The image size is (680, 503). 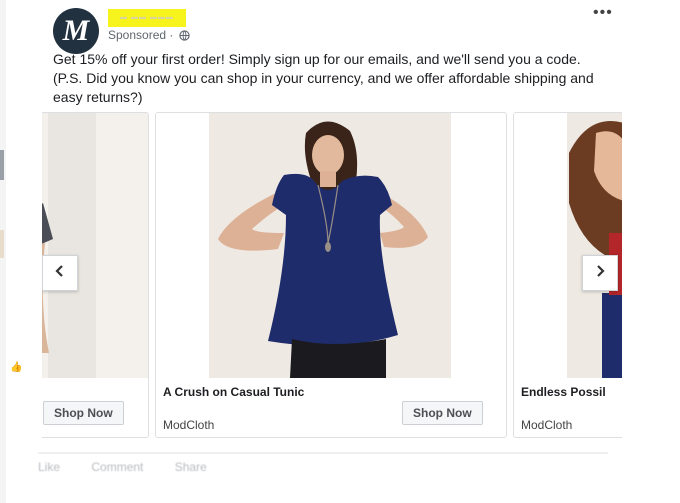 What do you see at coordinates (184, 37) in the screenshot?
I see `globe-icon` at bounding box center [184, 37].